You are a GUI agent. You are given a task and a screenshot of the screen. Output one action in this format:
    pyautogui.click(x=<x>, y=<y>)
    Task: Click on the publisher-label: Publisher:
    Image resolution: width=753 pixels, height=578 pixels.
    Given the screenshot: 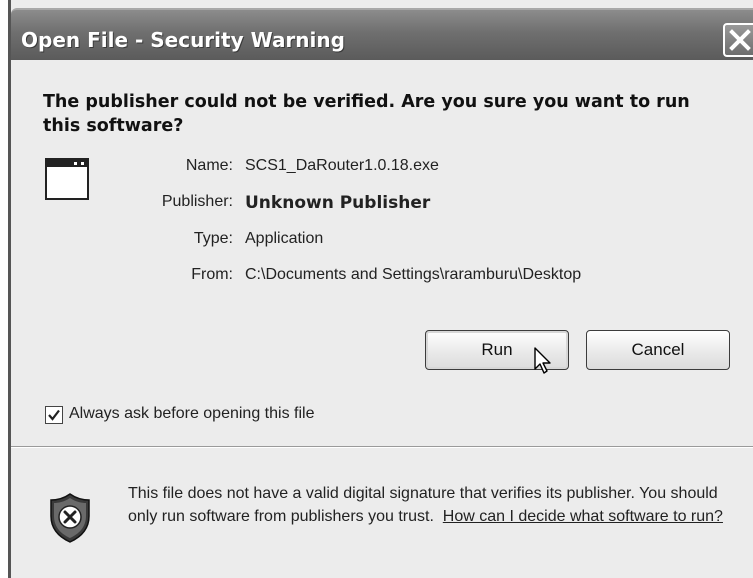 What is the action you would take?
    pyautogui.click(x=197, y=201)
    